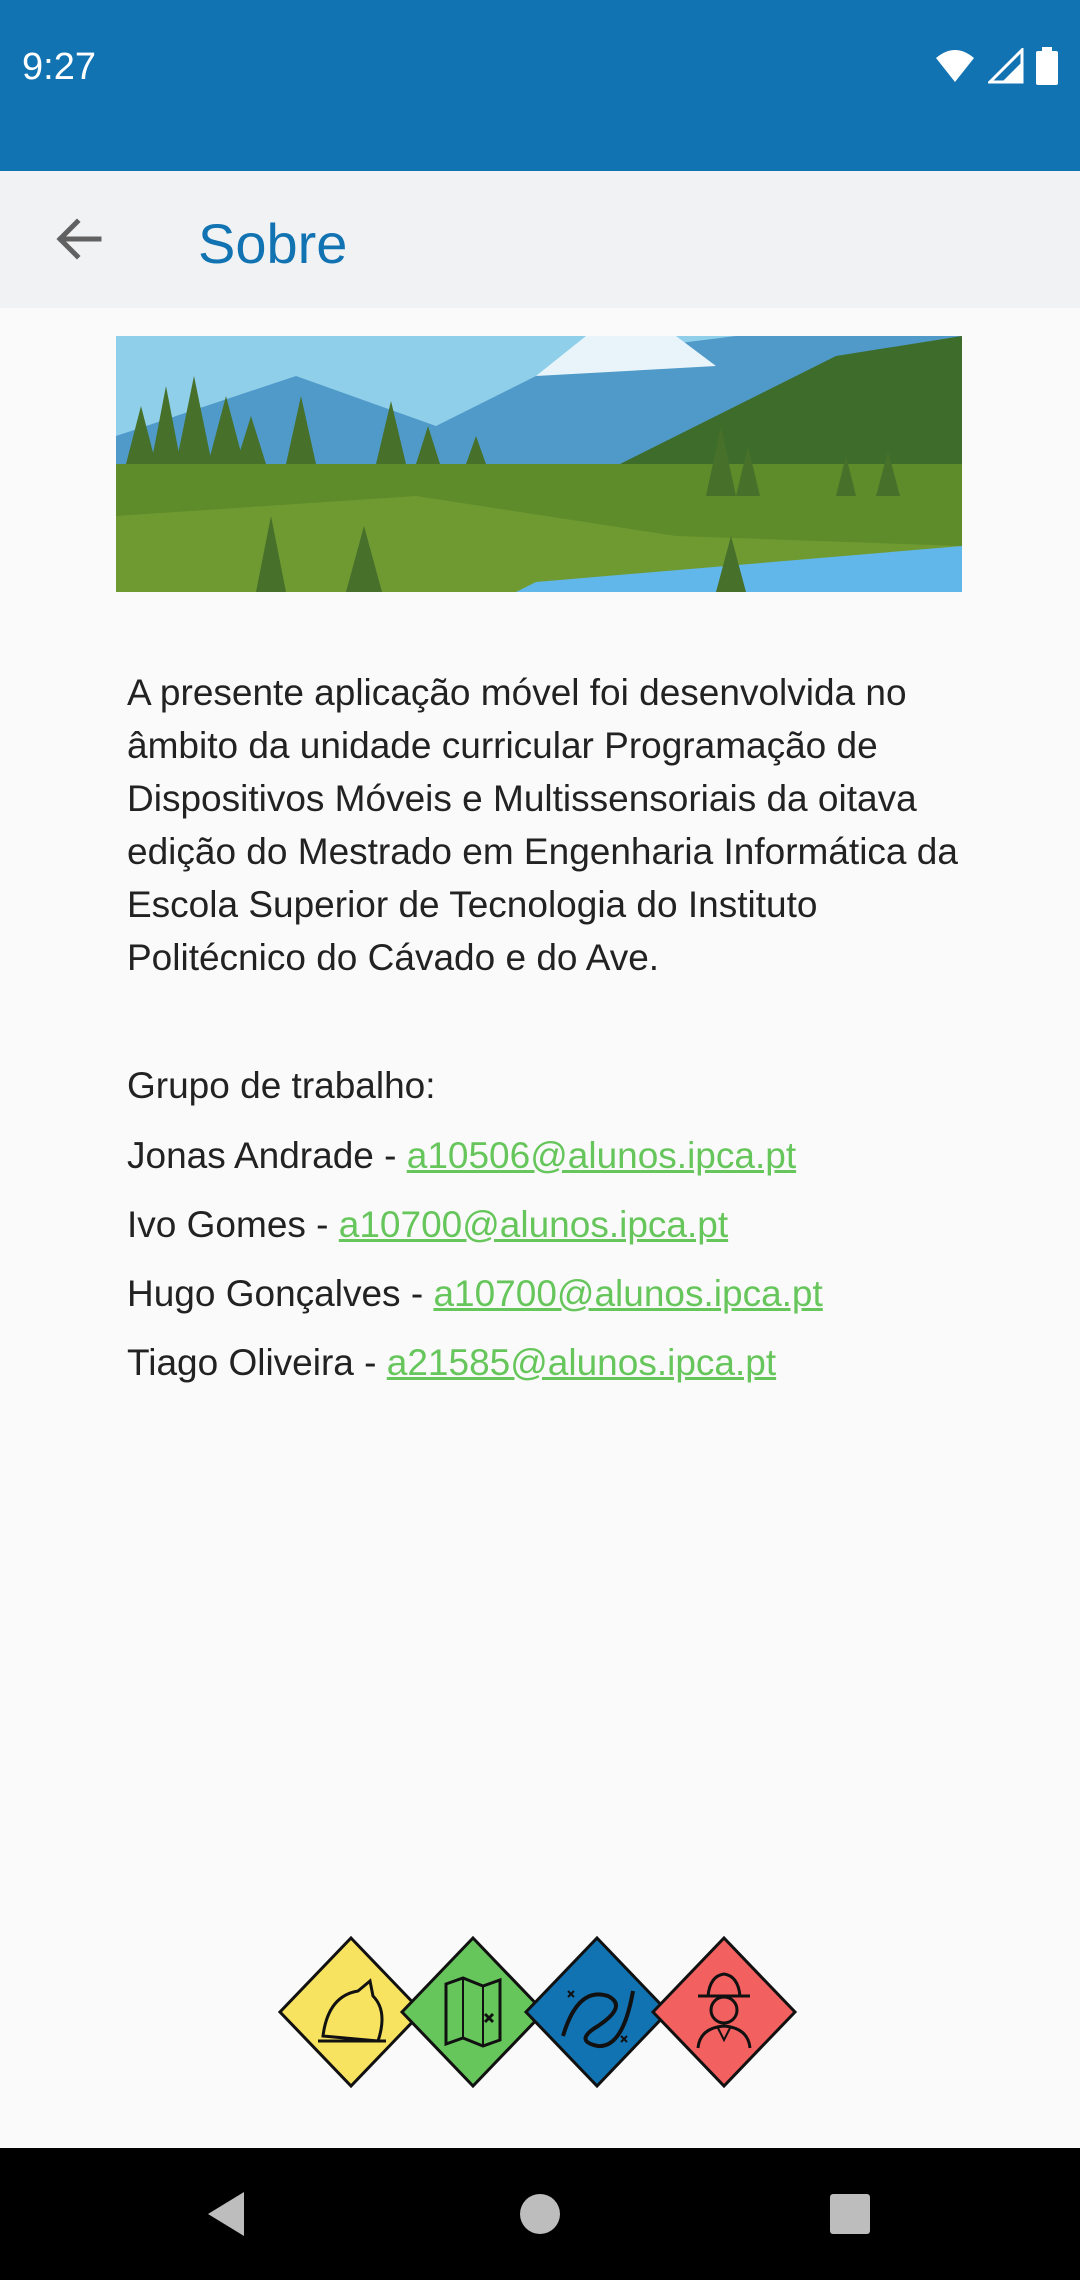 The image size is (1080, 2280). I want to click on app-bar: Sobre, so click(540, 239).